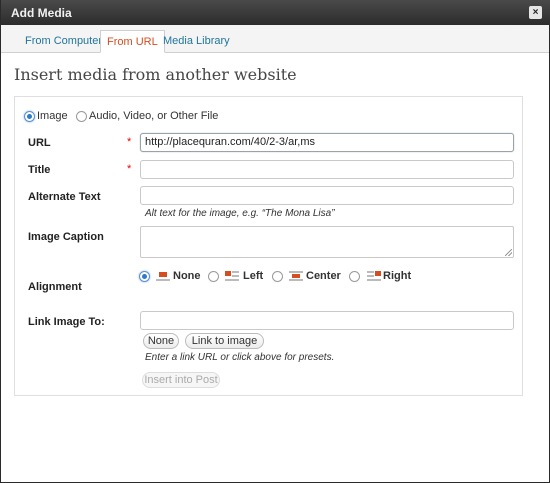 The image size is (550, 483). Describe the element at coordinates (161, 341) in the screenshot. I see `link-none-button: None` at that location.